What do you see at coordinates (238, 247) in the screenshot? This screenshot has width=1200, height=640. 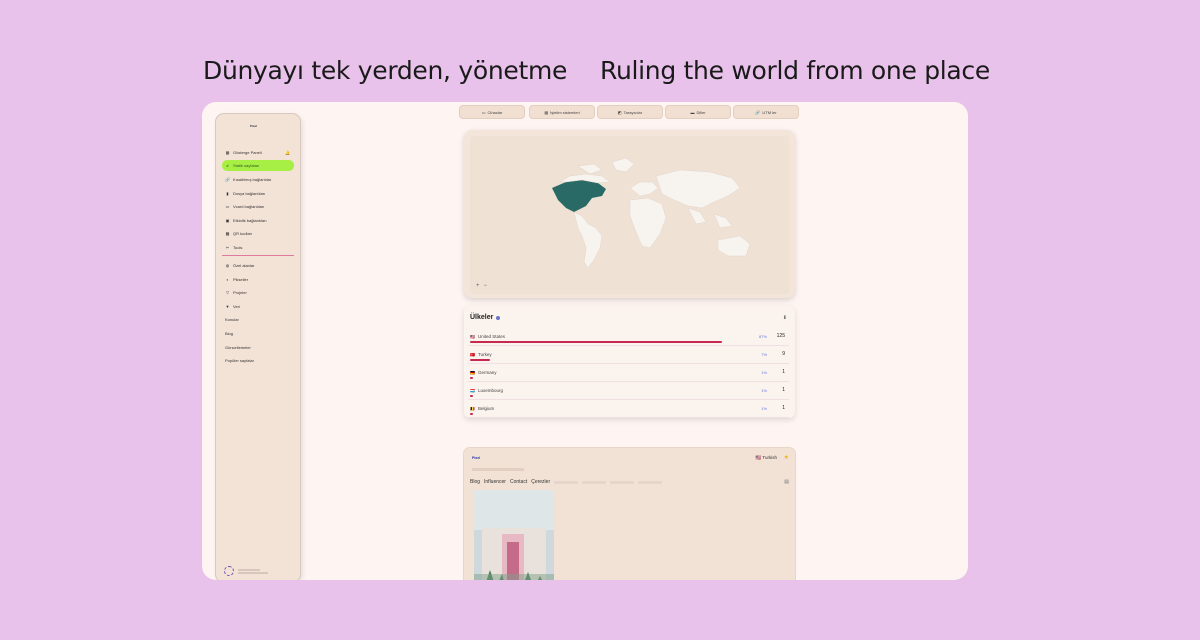 I see `sidebar-item-label: Tools` at bounding box center [238, 247].